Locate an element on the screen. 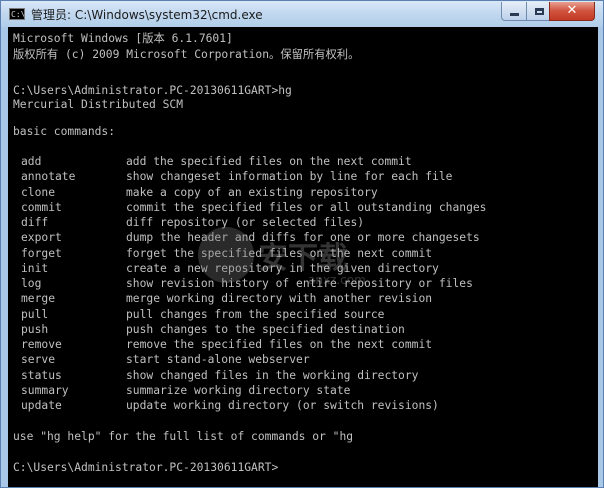 Image resolution: width=604 pixels, height=488 pixels. console-line: basic commands: is located at coordinates (64, 131).